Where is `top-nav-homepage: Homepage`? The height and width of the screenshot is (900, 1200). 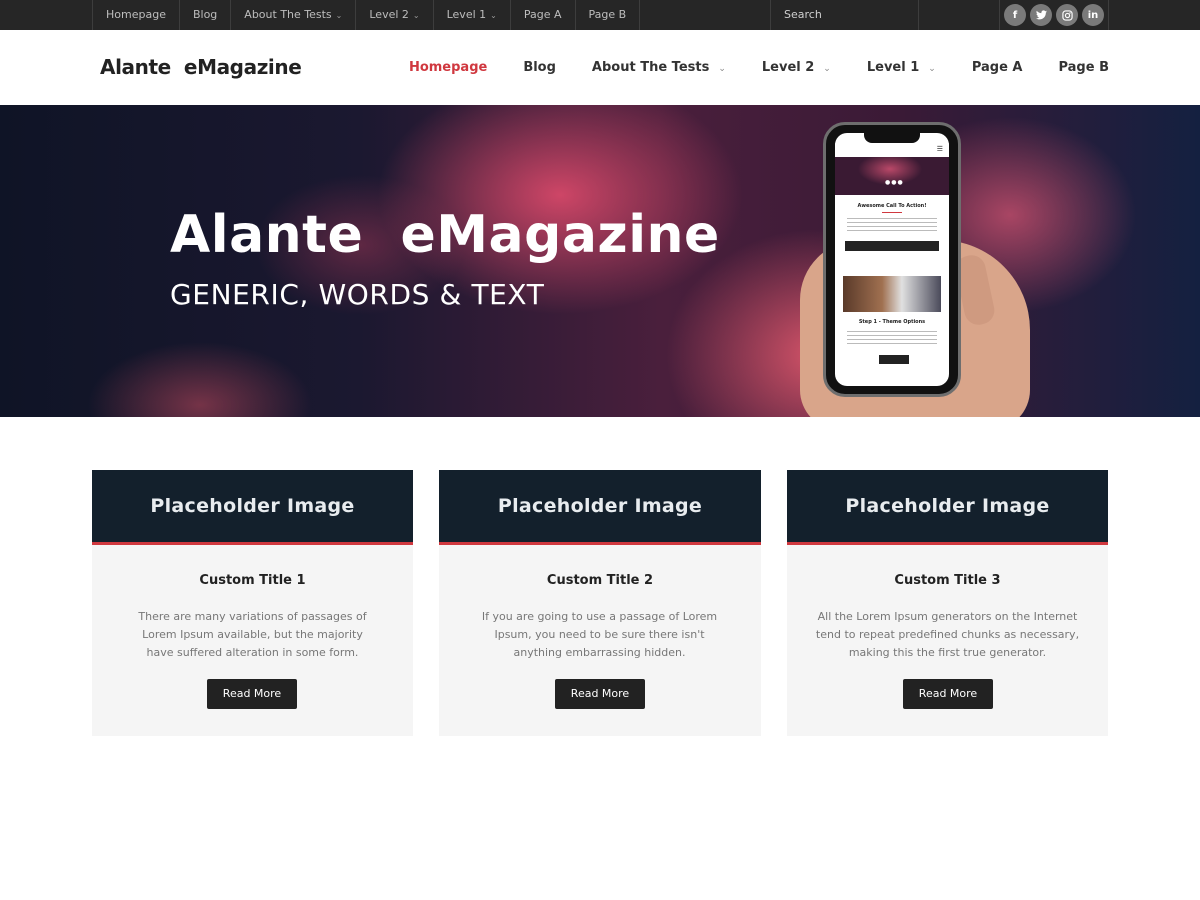 top-nav-homepage: Homepage is located at coordinates (136, 15).